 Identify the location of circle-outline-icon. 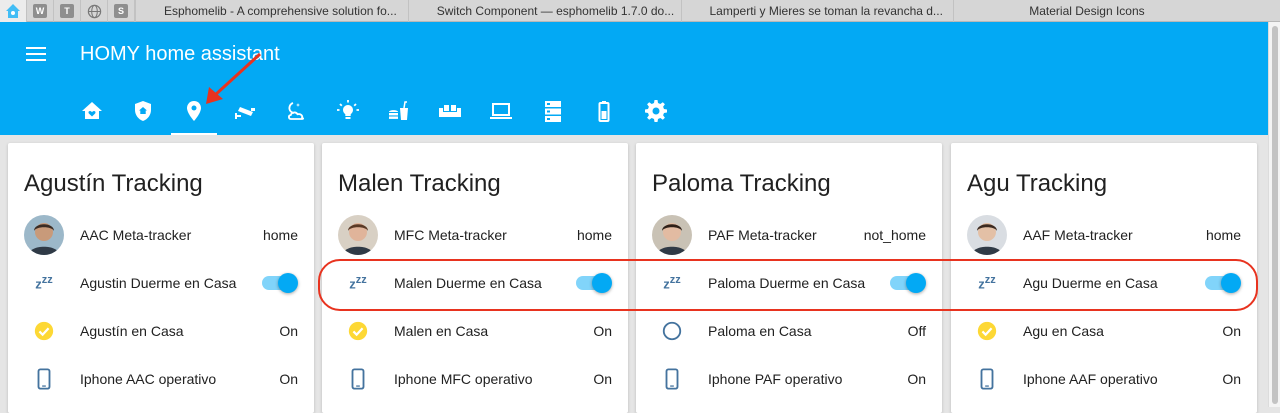
(672, 331).